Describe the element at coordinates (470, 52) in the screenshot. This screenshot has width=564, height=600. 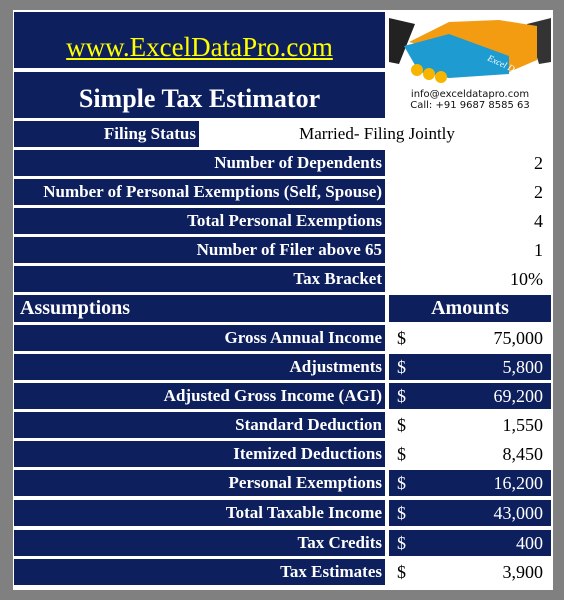
I see `handshake-logo-icon: Excel Data Pro` at that location.